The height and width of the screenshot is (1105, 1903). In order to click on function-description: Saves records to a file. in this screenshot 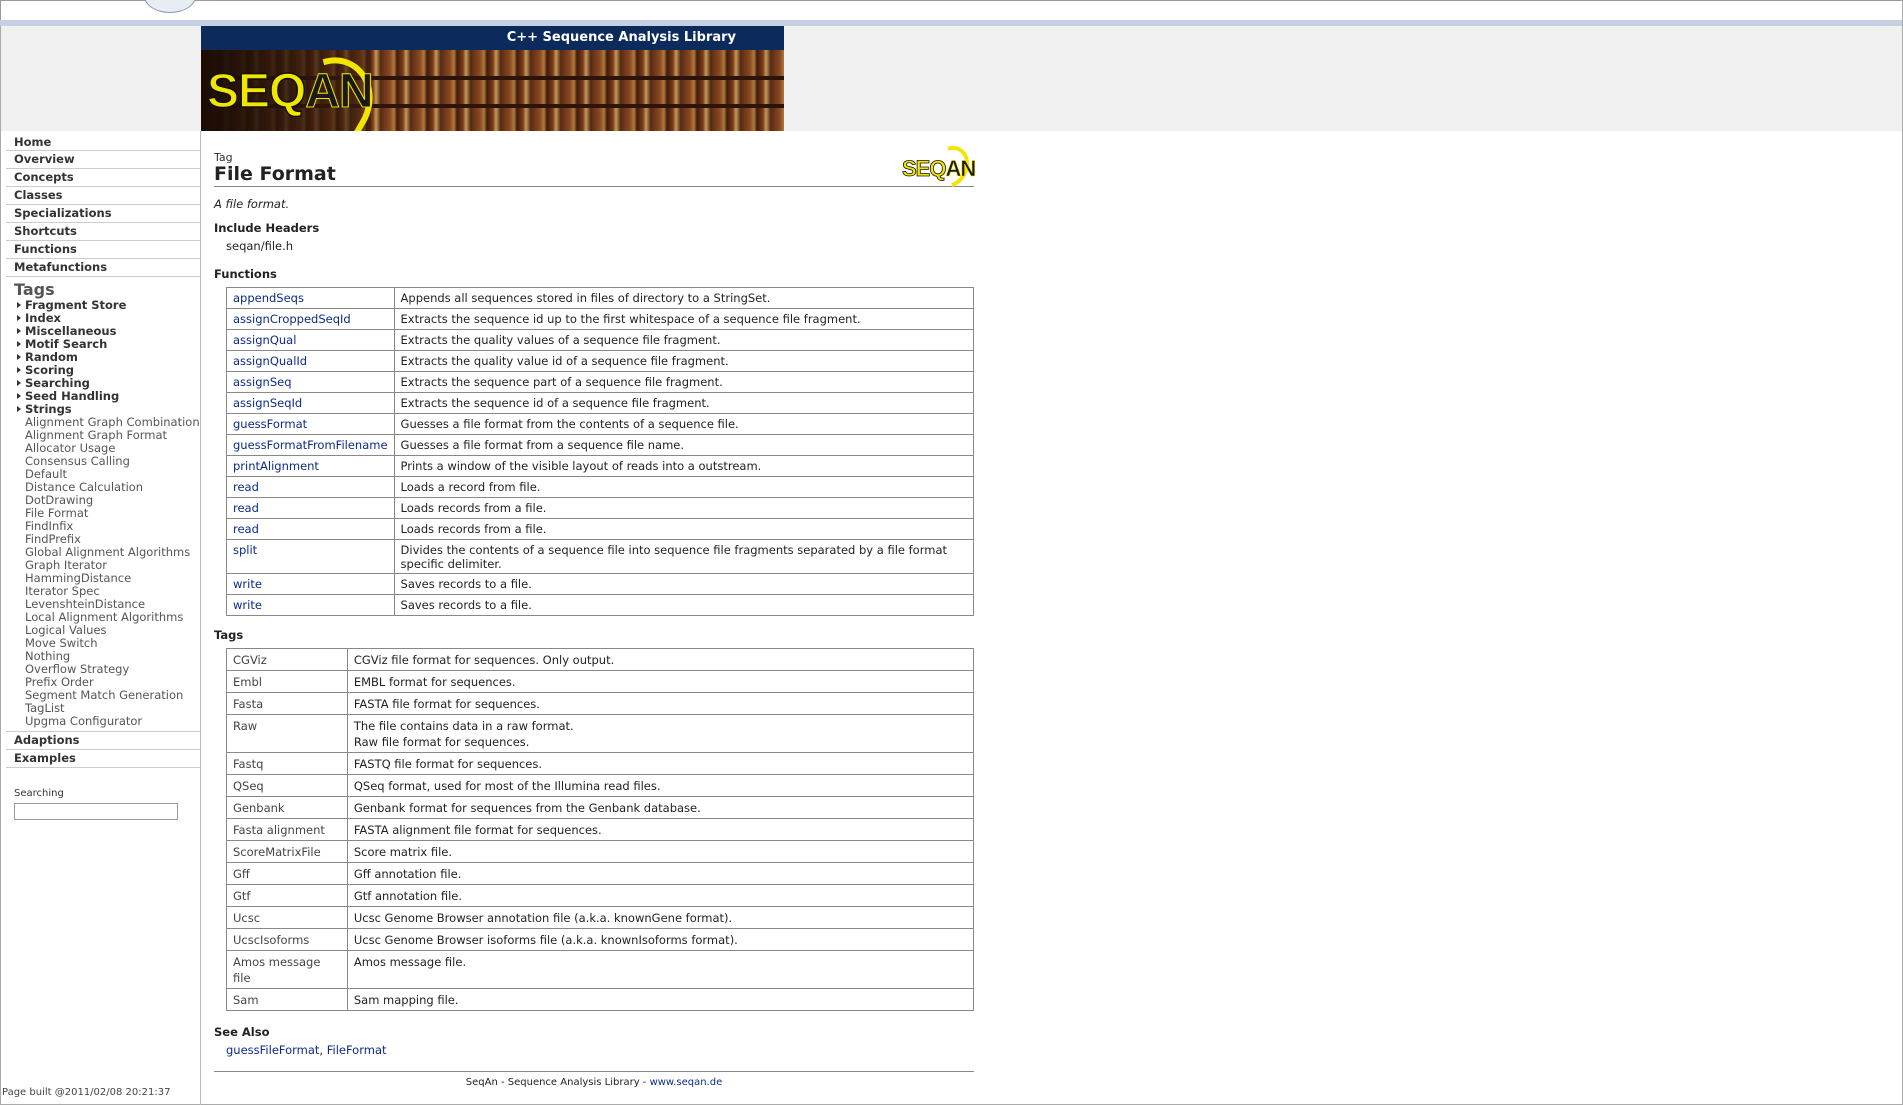, I will do `click(684, 605)`.